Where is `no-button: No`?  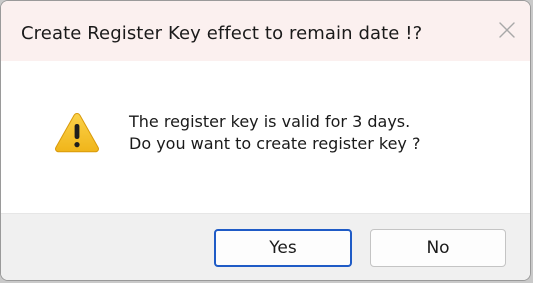
no-button: No is located at coordinates (438, 248).